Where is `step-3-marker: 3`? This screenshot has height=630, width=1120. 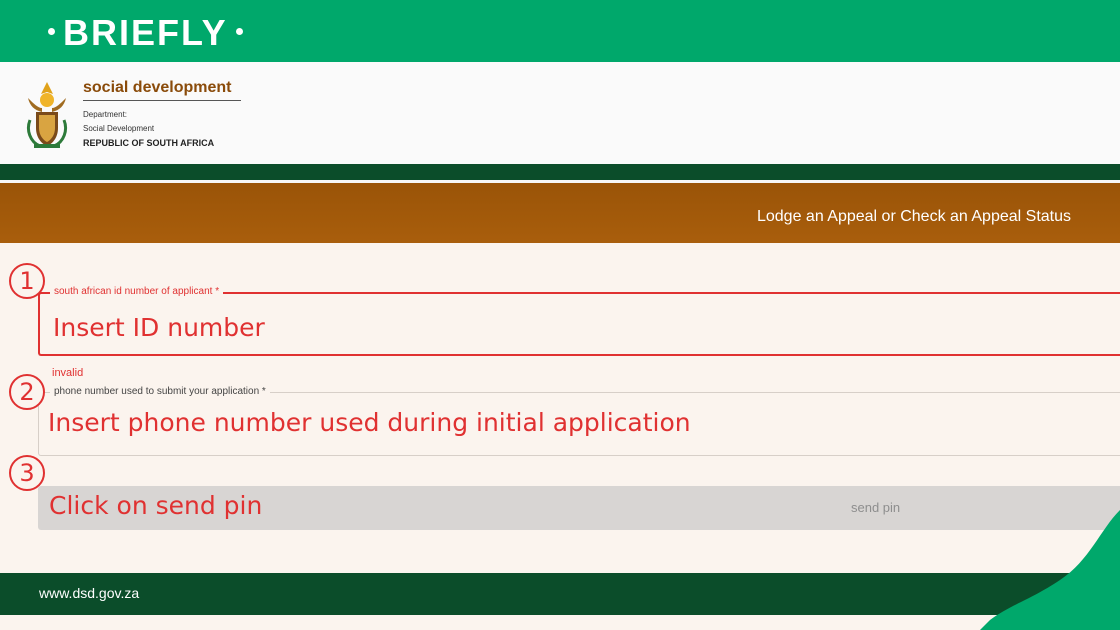
step-3-marker: 3 is located at coordinates (27, 473).